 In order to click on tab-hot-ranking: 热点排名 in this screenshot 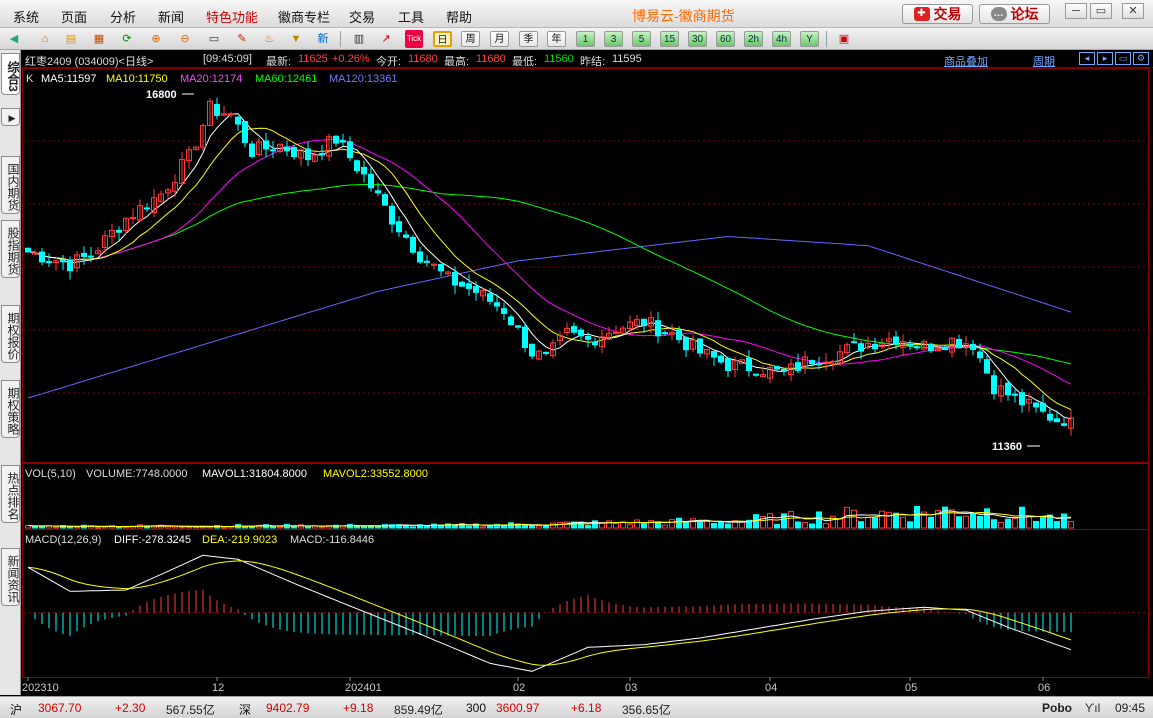, I will do `click(10, 494)`.